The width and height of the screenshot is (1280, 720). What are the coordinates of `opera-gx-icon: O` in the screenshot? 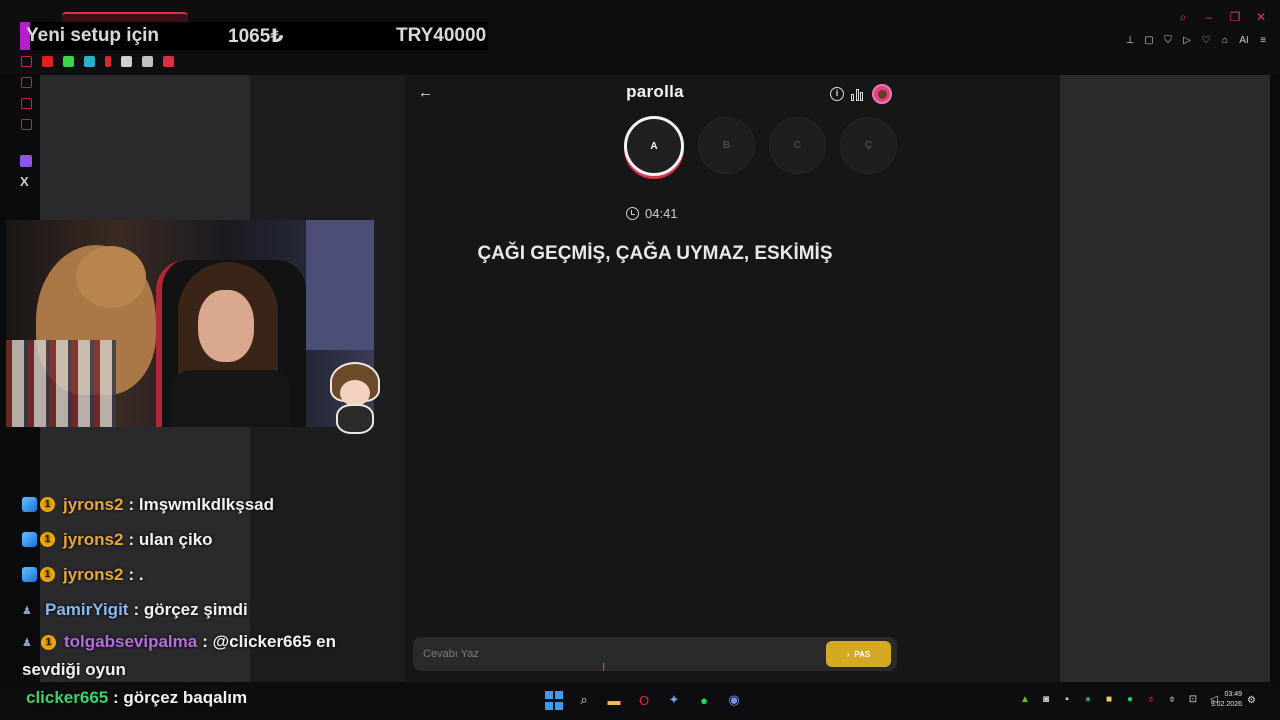 It's located at (644, 700).